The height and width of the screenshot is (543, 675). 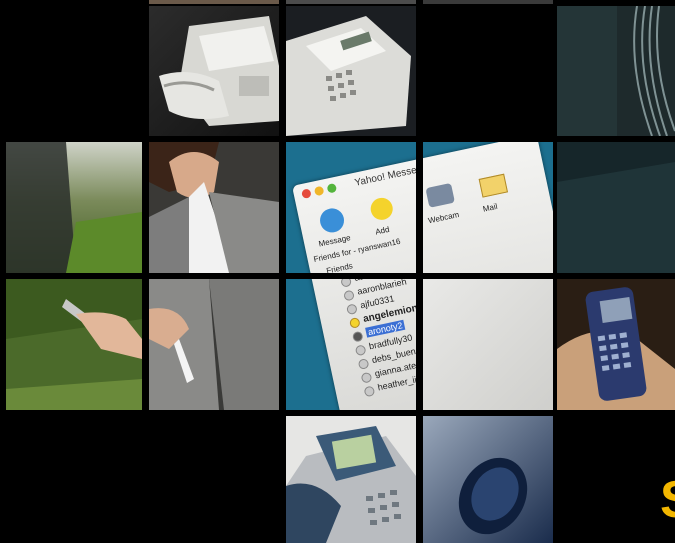 I want to click on status-away-icon, so click(x=357, y=336).